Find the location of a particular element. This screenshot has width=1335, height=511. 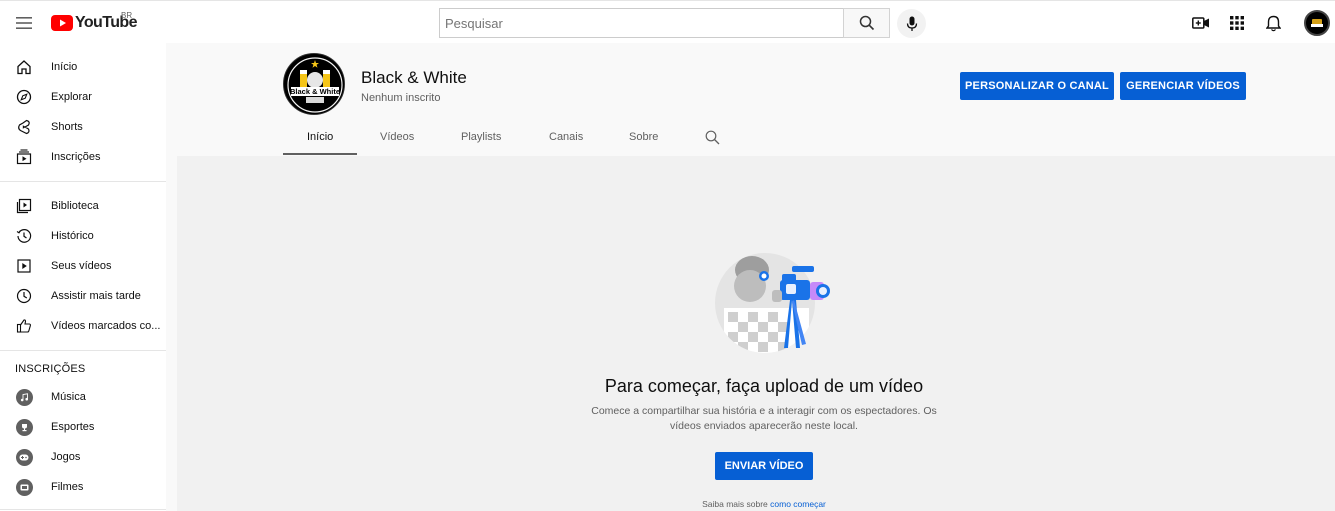

customize-channel-button: PERSONALIZAR O CANAL is located at coordinates (1037, 86).